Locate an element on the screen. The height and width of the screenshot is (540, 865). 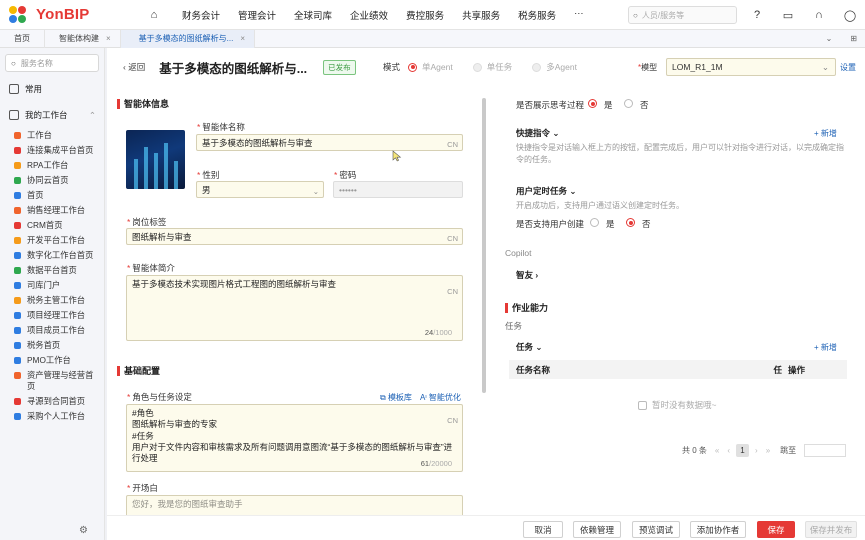
prev-page-icon: ‹ is located at coordinates (728, 450).